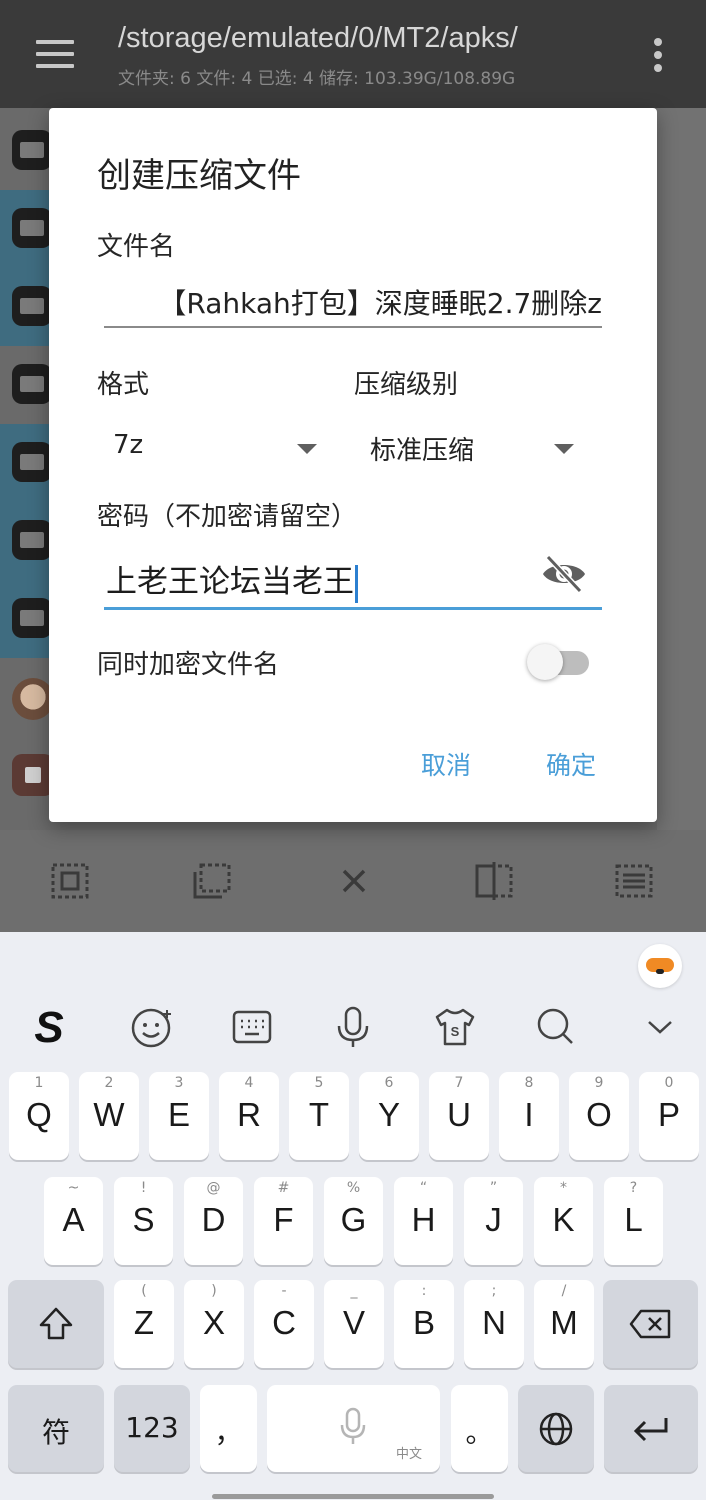  I want to click on key-p: 0P, so click(669, 1116).